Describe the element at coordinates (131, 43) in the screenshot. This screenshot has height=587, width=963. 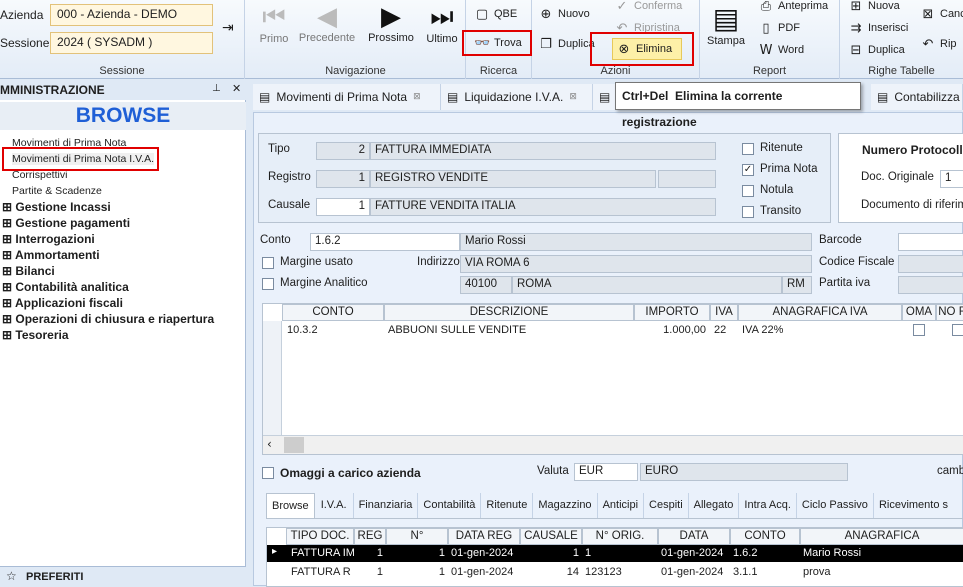
I see `sessione-field: 2024 ( SYSADM )` at that location.